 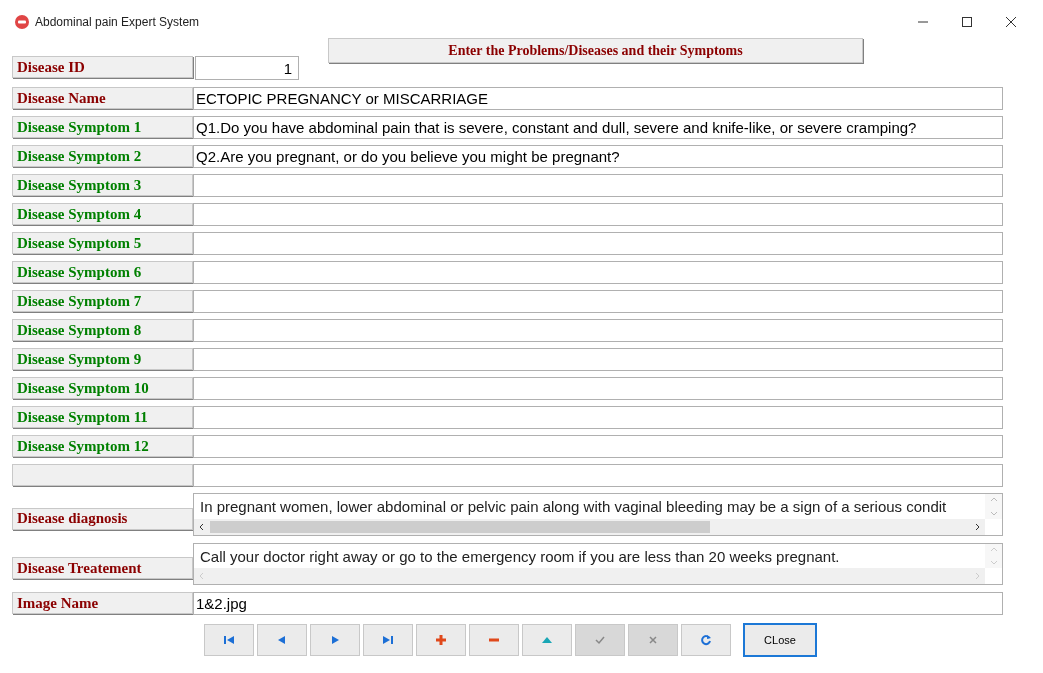 I want to click on plus-icon, so click(x=441, y=640).